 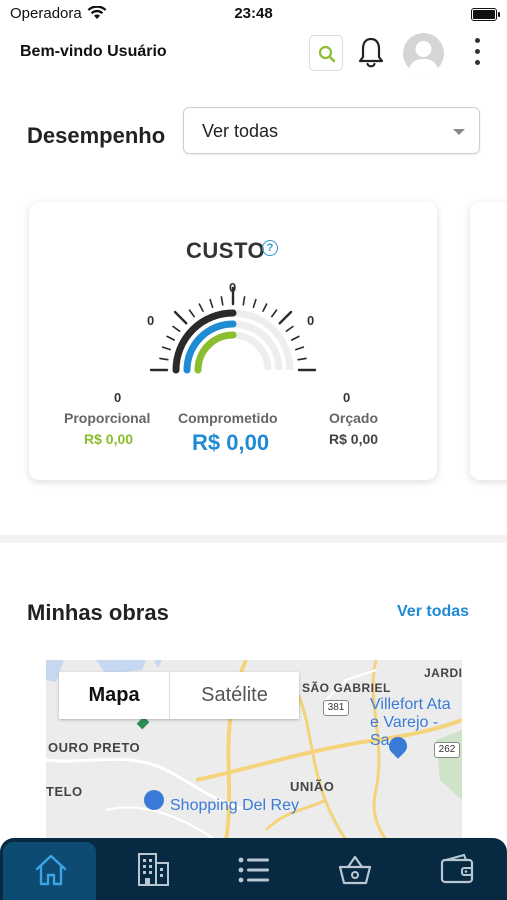 I want to click on list-icon, so click(x=254, y=870).